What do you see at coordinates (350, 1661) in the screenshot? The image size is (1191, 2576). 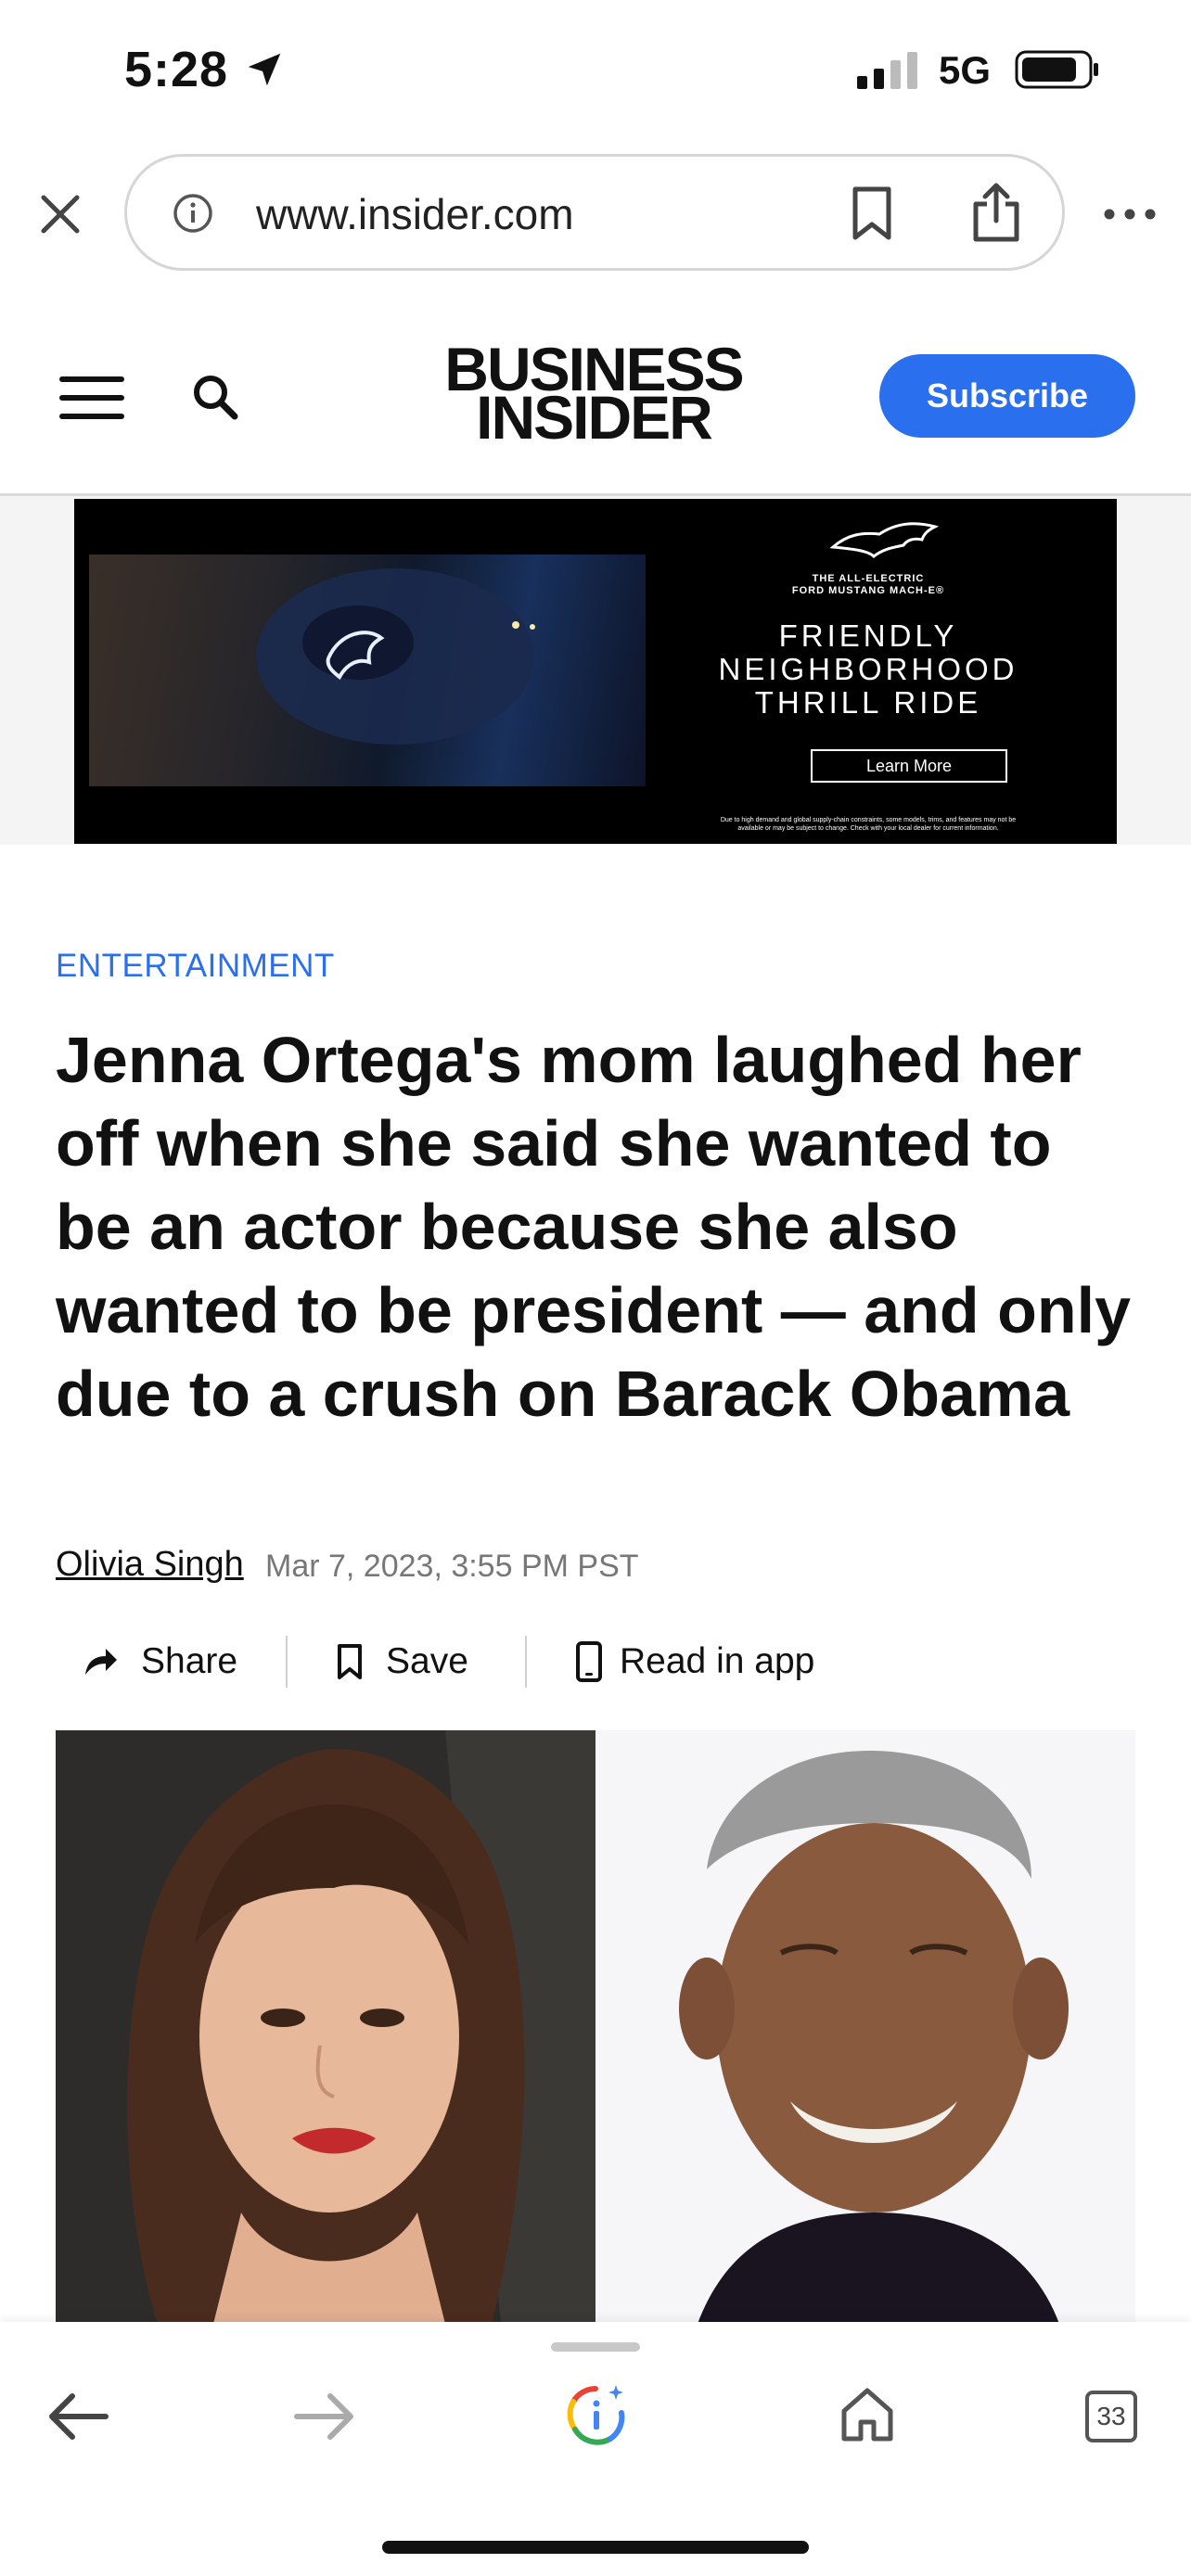 I see `bookmark-outline-icon` at bounding box center [350, 1661].